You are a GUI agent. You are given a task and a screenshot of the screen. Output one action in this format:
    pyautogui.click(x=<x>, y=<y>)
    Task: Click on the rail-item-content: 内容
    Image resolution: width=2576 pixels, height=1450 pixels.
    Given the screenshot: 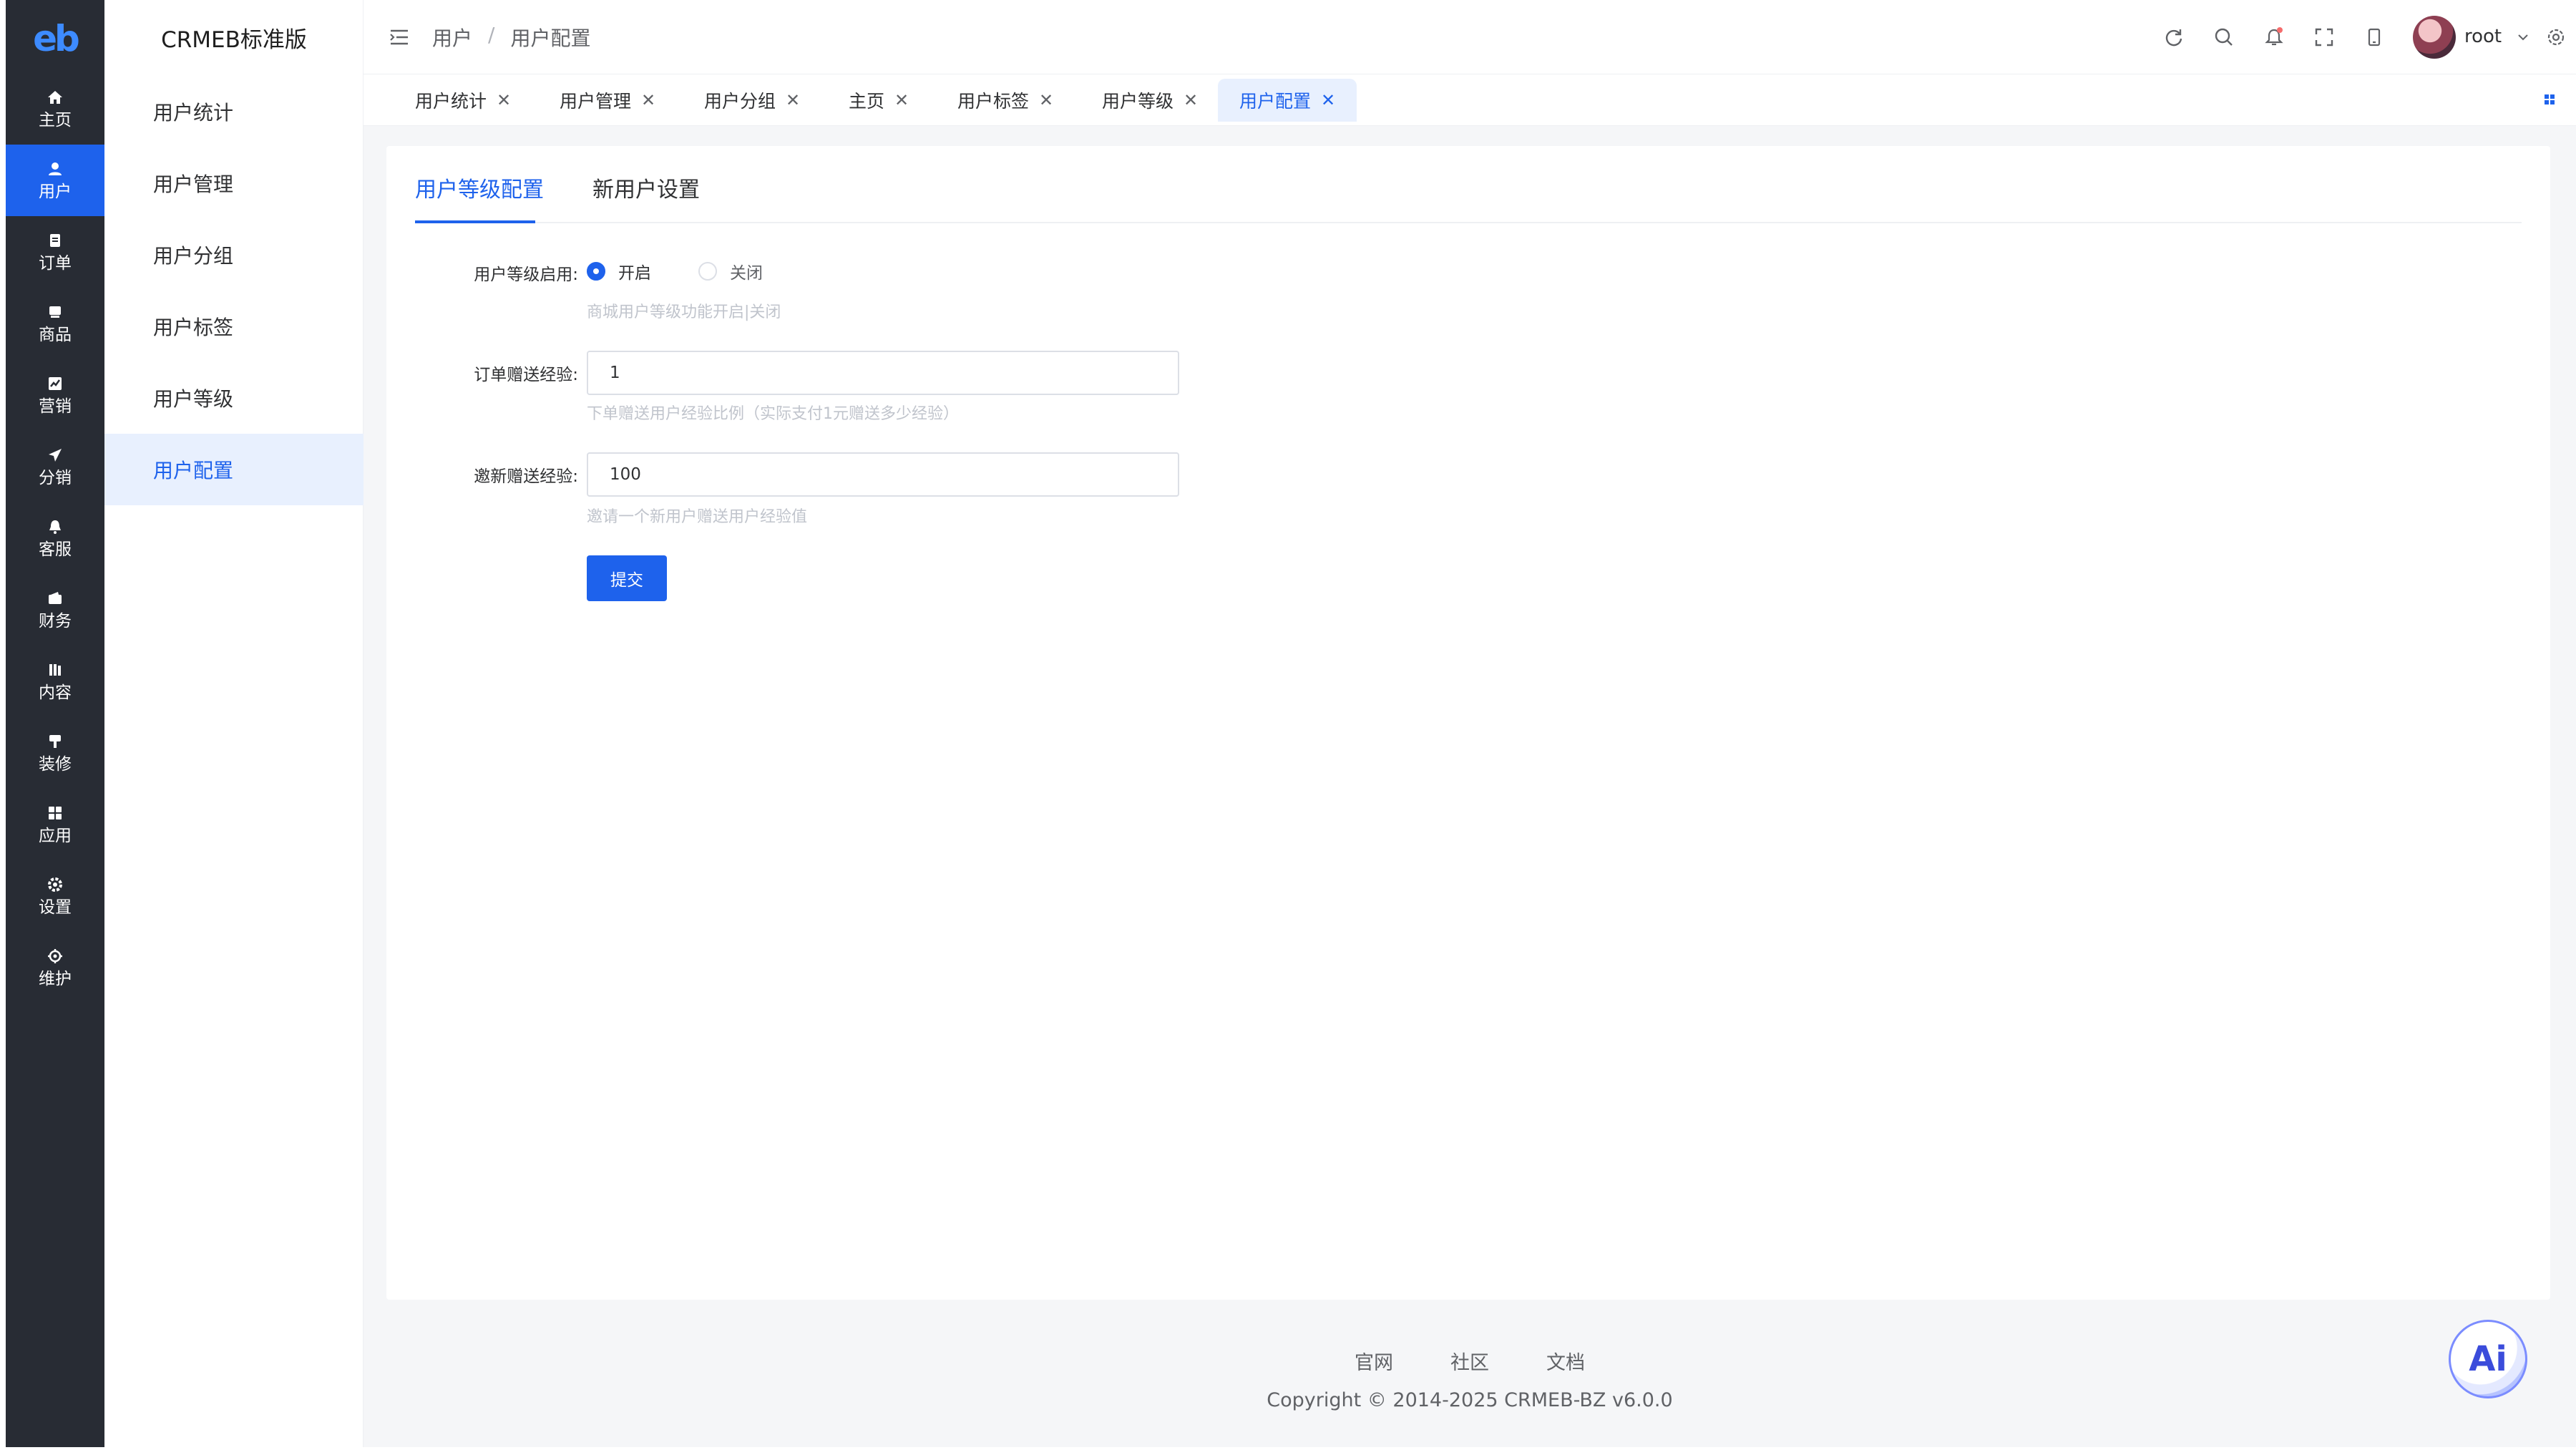 What is the action you would take?
    pyautogui.click(x=55, y=681)
    